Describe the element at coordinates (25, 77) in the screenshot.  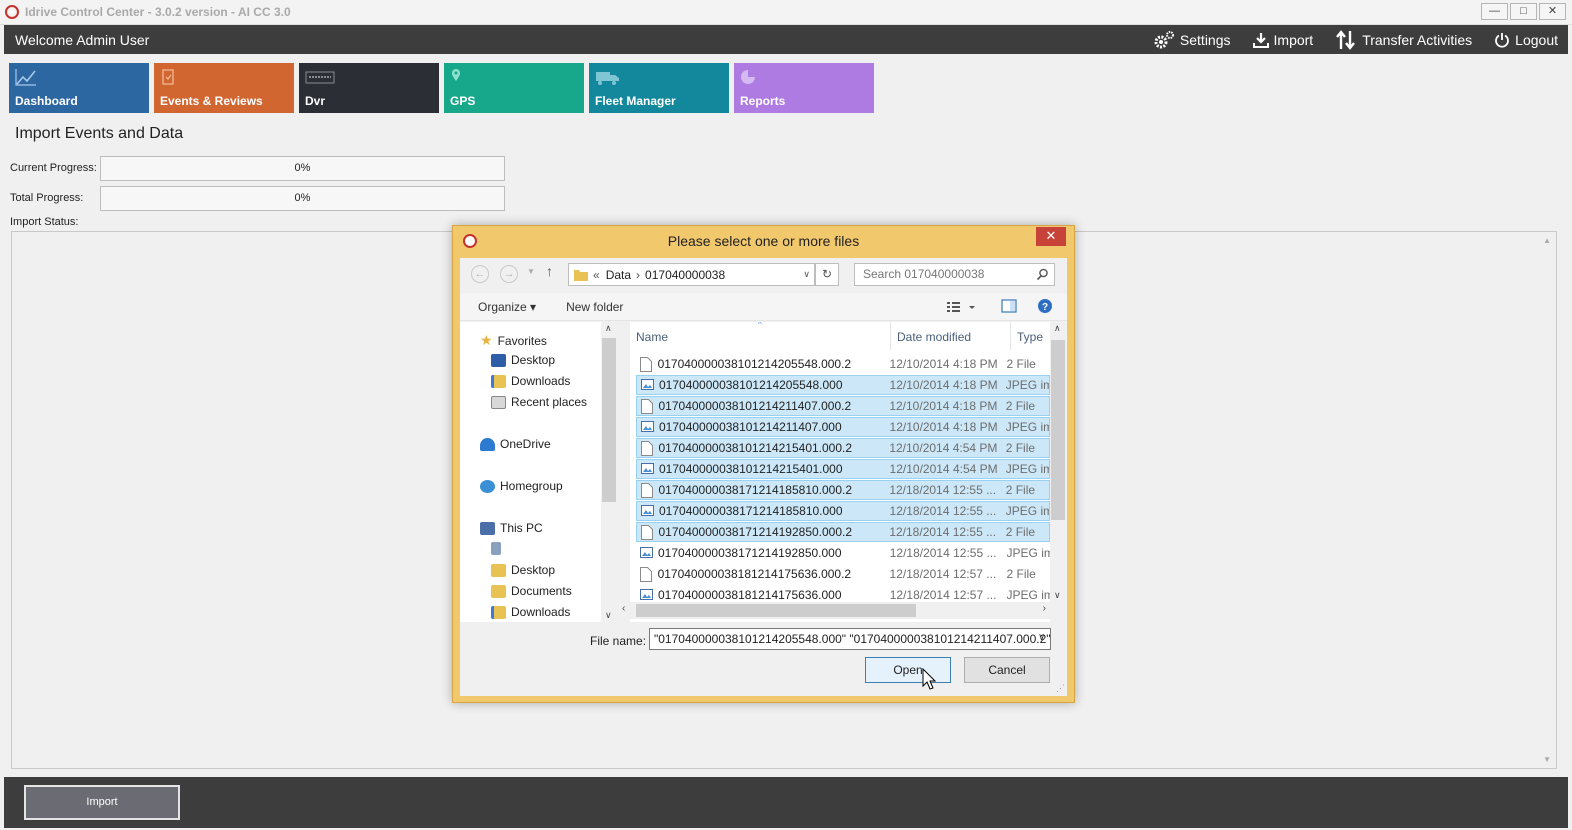
I see `chart-icon` at that location.